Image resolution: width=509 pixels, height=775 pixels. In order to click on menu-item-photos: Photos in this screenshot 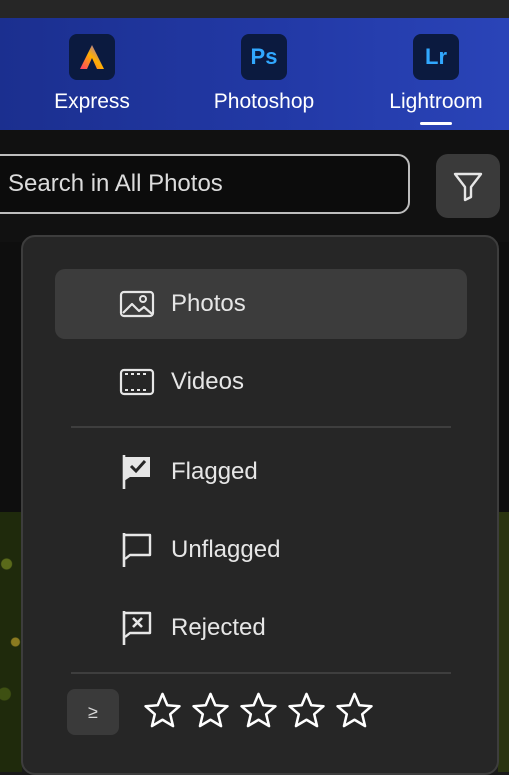, I will do `click(261, 304)`.